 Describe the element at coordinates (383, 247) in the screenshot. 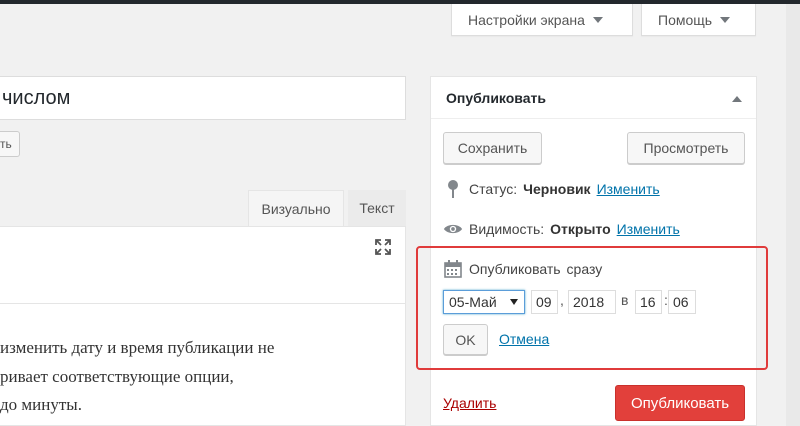

I see `fullscreen-icon` at that location.